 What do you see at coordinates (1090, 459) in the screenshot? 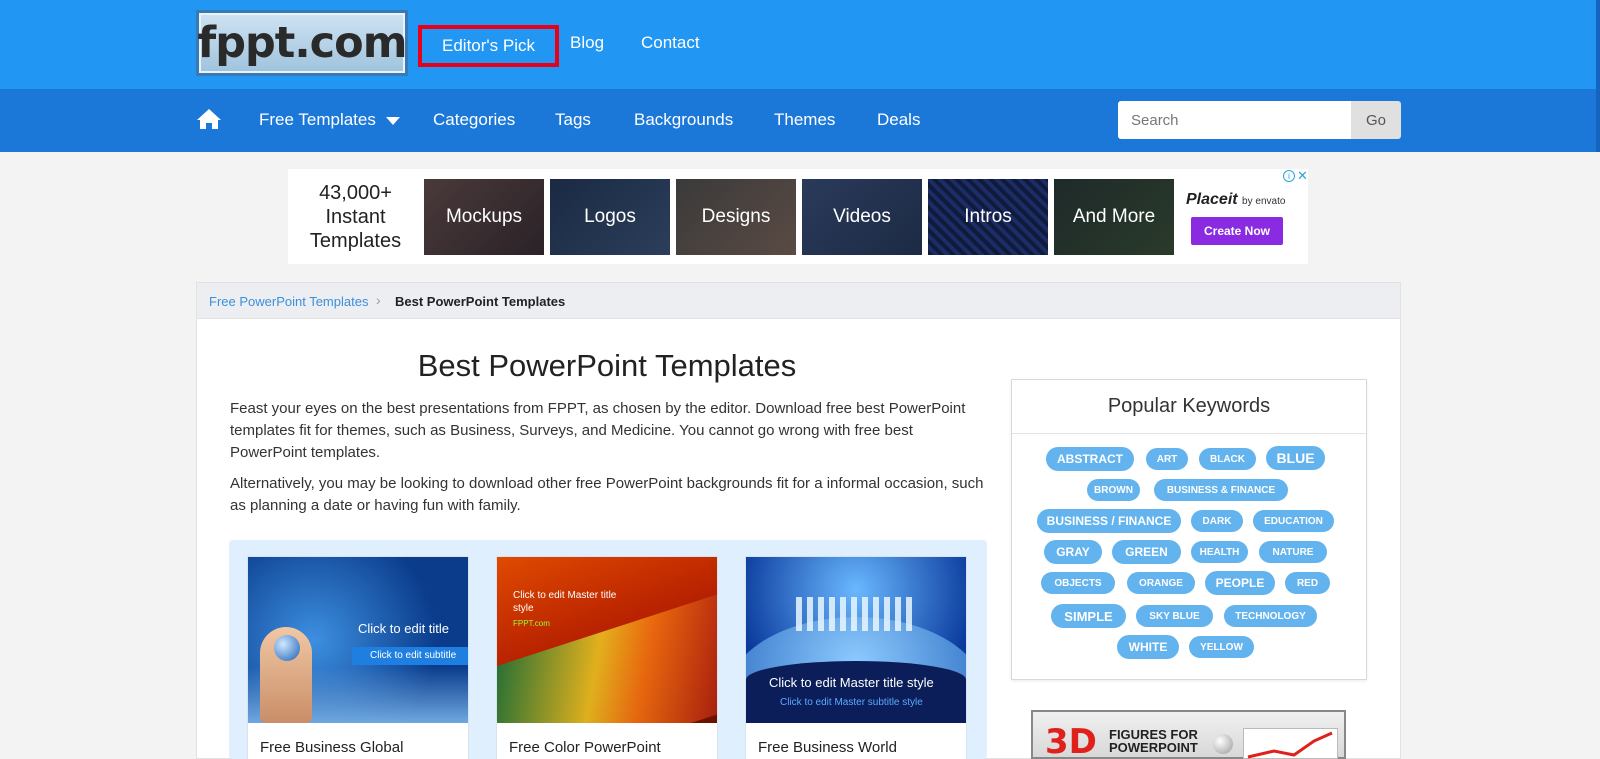
I see `keyword-tag: ABSTRACT` at bounding box center [1090, 459].